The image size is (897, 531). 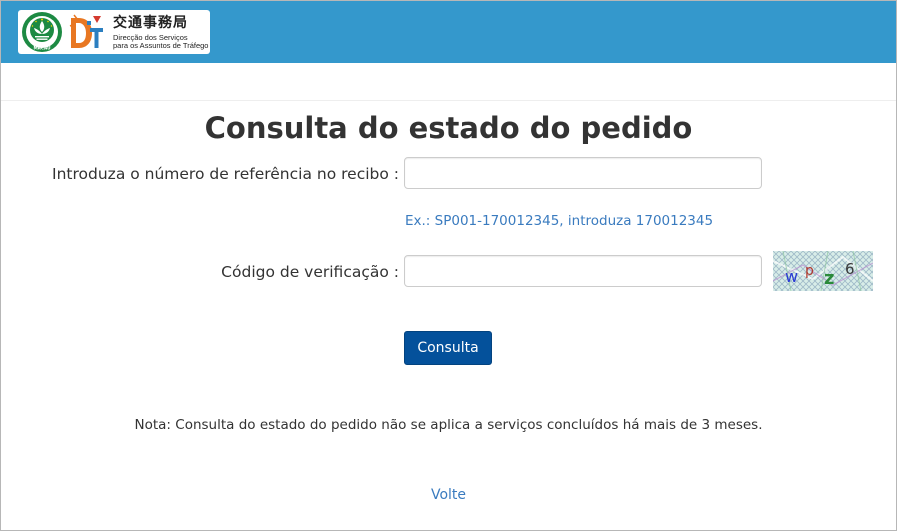 I want to click on back-link: Volte, so click(x=448, y=495).